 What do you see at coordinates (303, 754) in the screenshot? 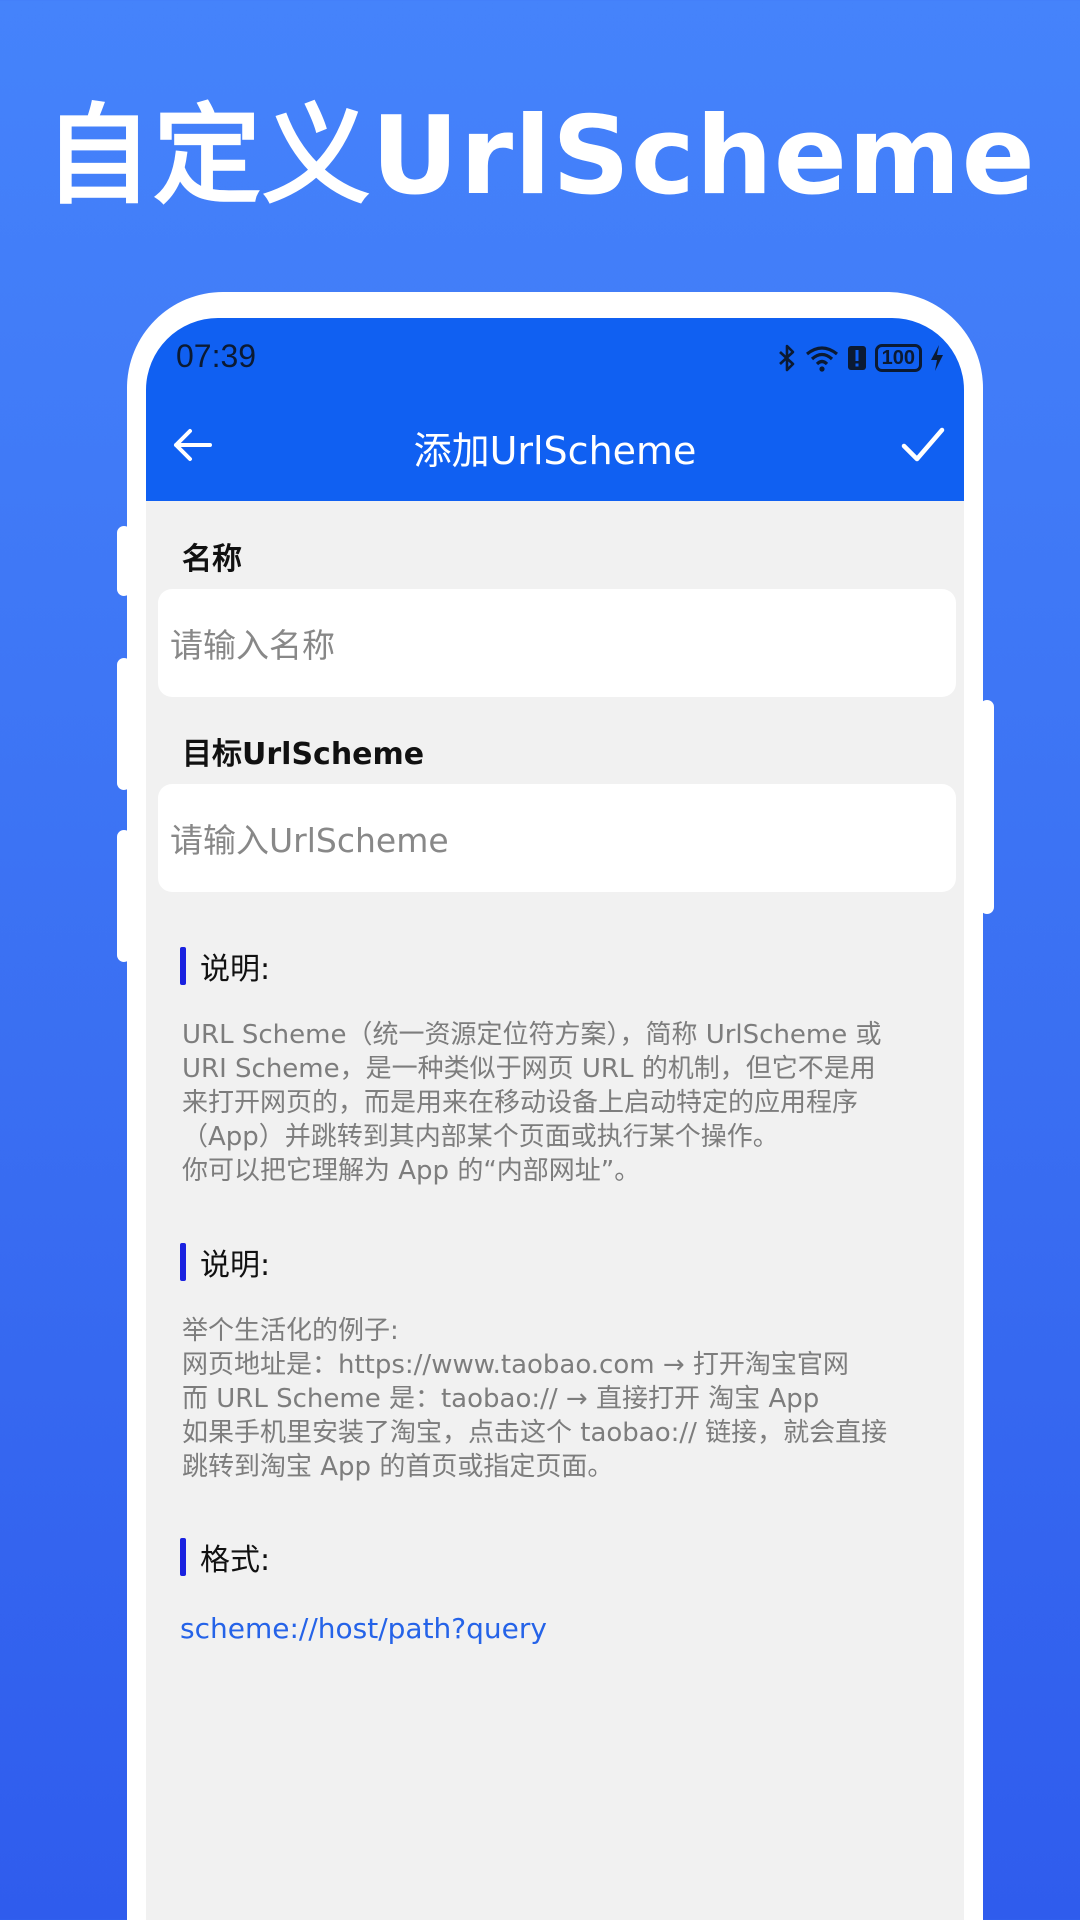
I see `scheme-label: 目标UrlScheme` at bounding box center [303, 754].